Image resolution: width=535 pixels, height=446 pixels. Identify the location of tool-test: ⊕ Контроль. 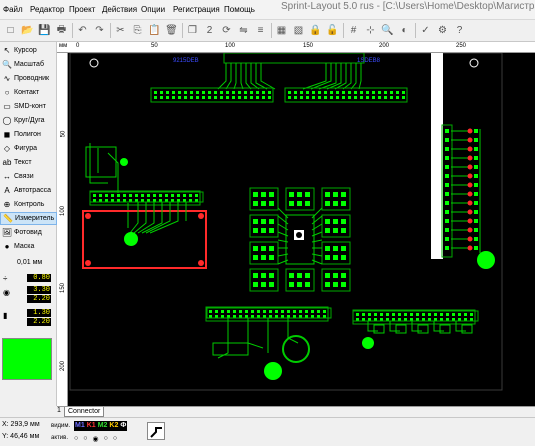
(28, 204).